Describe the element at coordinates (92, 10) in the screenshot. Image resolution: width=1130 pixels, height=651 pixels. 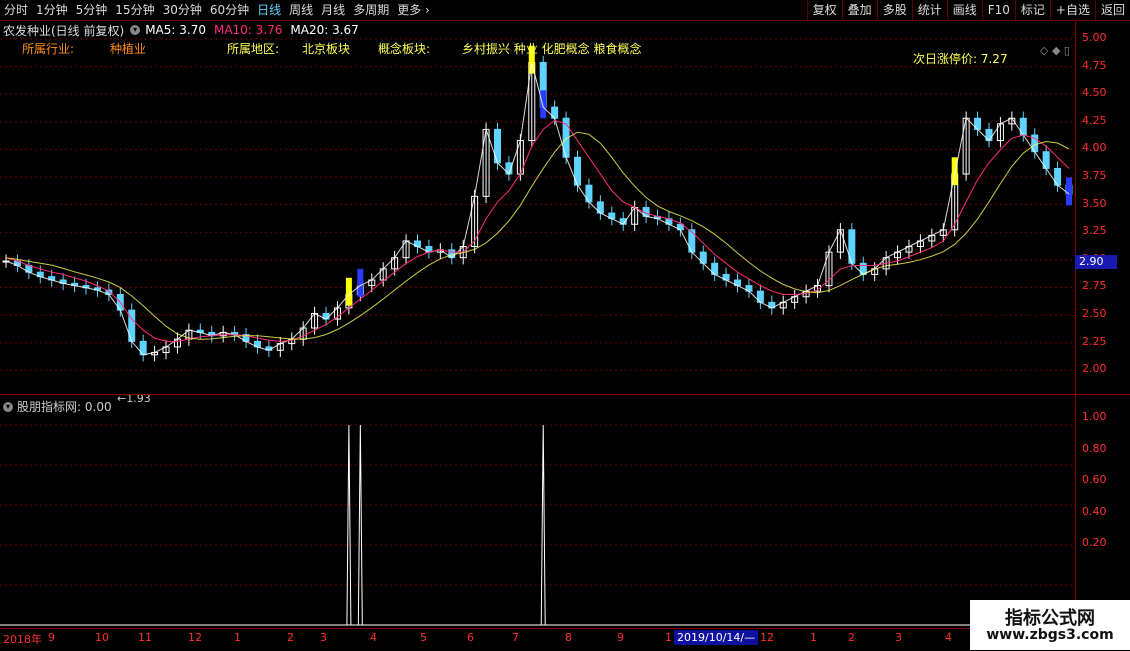
I see `period-tab-2: 5分钟` at that location.